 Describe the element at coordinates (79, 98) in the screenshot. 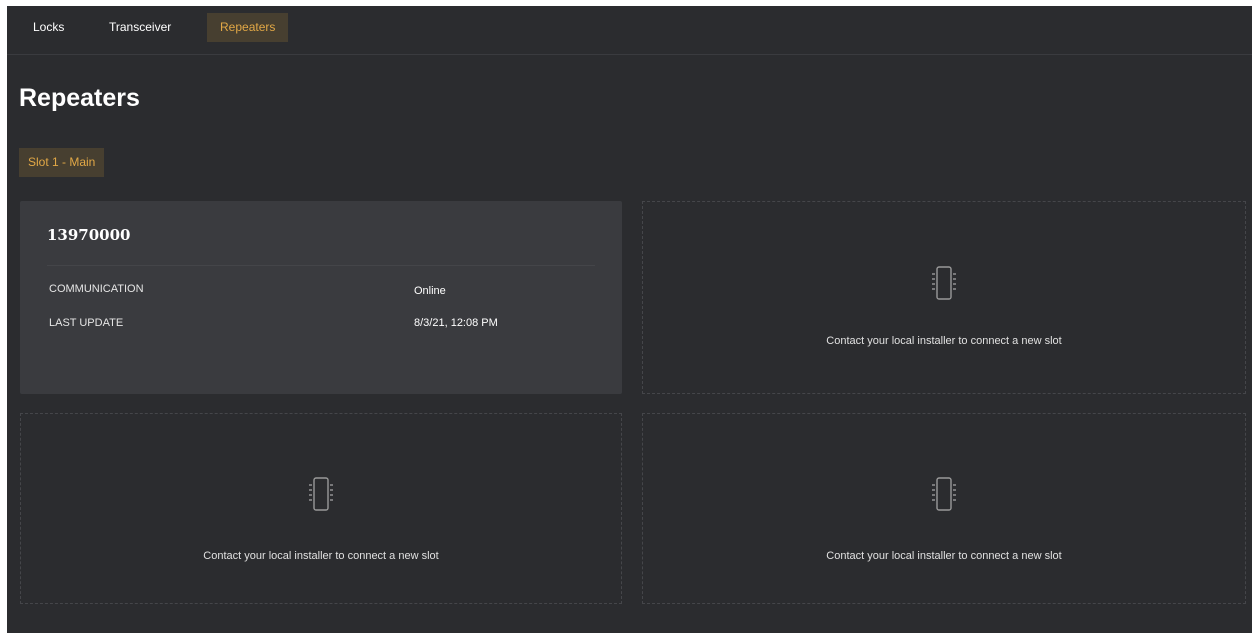

I see `page-title: Repeaters` at that location.